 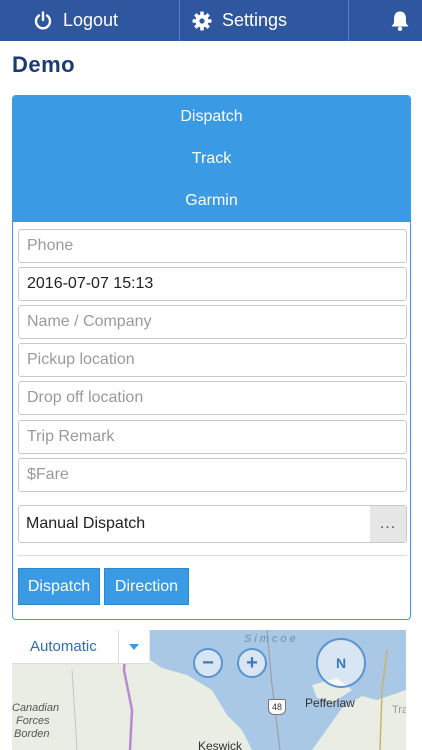 I want to click on zoom-in-button: +, so click(x=252, y=663).